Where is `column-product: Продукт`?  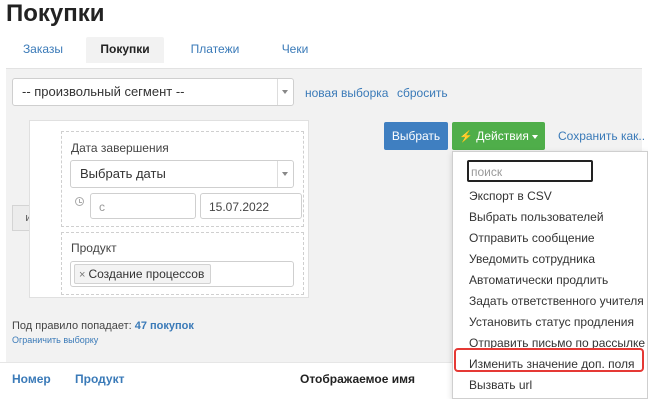
column-product: Продукт is located at coordinates (99, 379).